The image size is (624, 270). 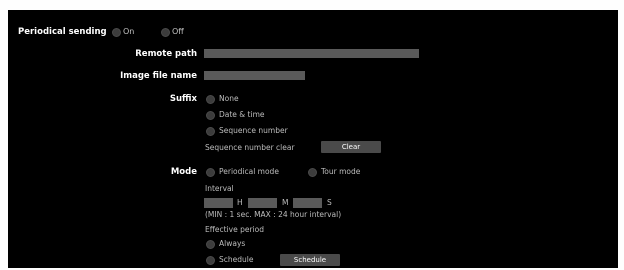 I want to click on interval-seconds-unit: S, so click(x=329, y=202).